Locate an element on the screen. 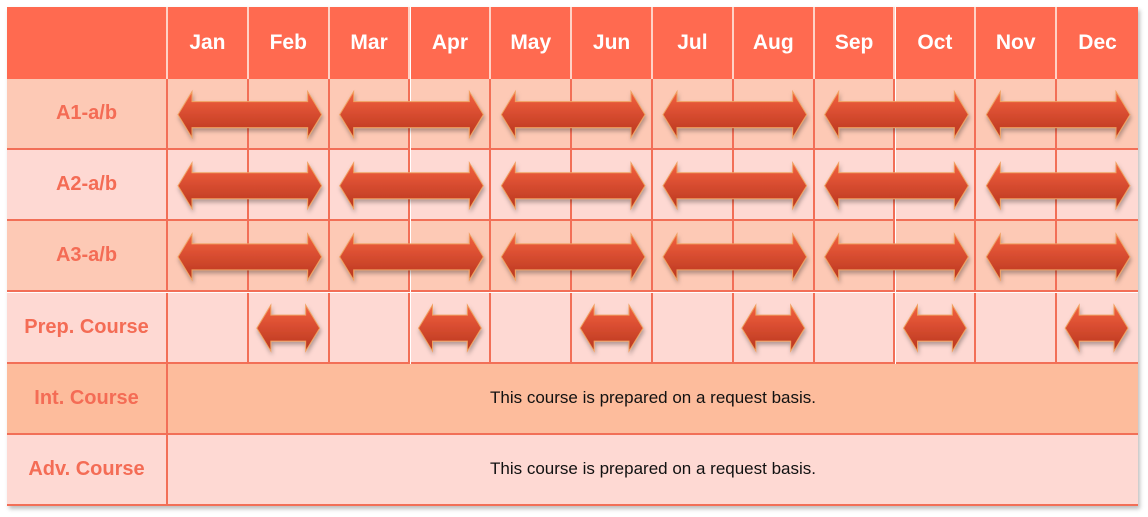  row-label: Prep. Course is located at coordinates (86, 326).